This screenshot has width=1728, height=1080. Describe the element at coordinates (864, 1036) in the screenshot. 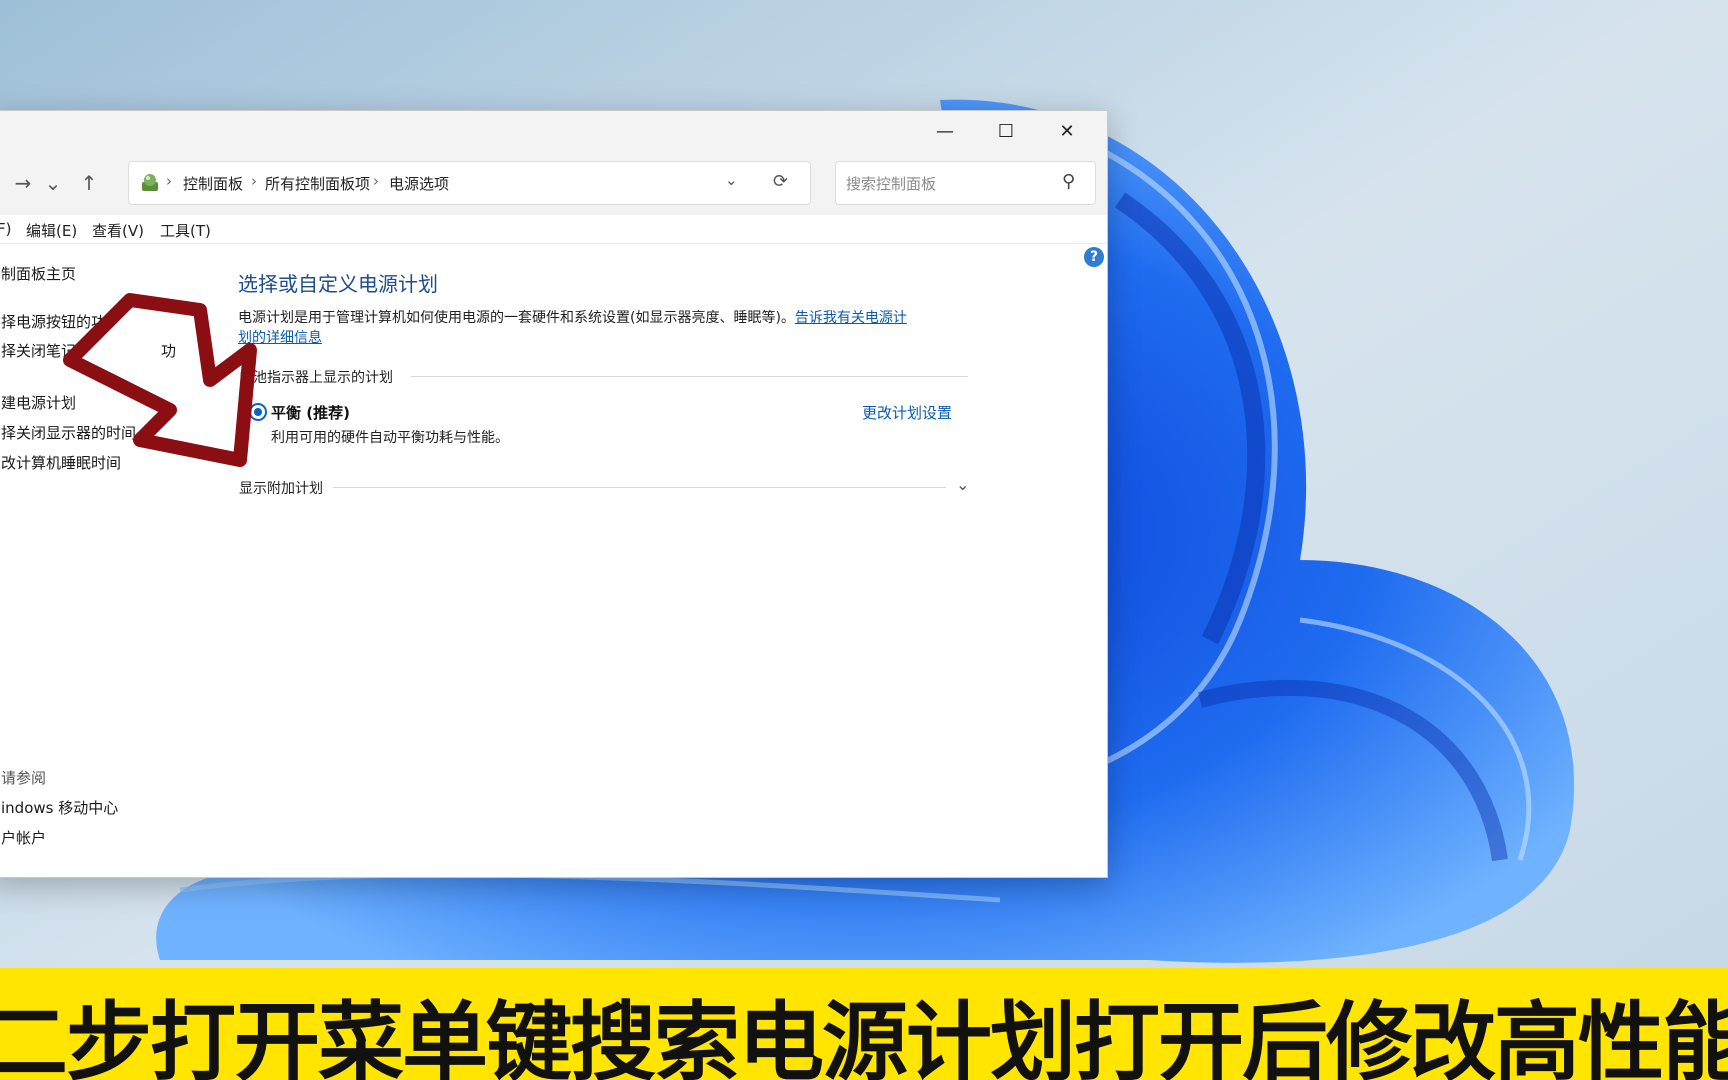

I see `caption-text: 二步打开菜单键搜索电源计划打开后修改高性能模` at that location.